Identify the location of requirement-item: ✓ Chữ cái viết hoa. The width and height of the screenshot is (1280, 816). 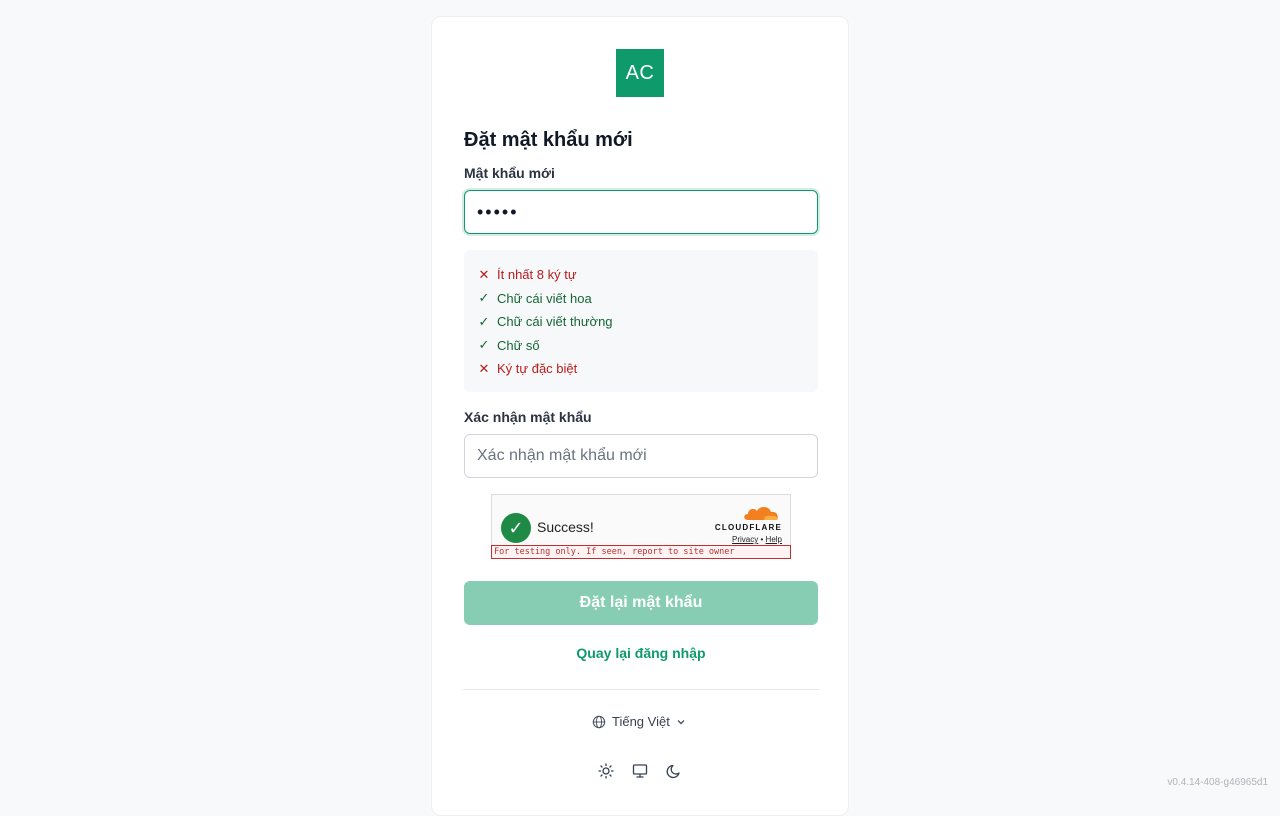
(641, 299).